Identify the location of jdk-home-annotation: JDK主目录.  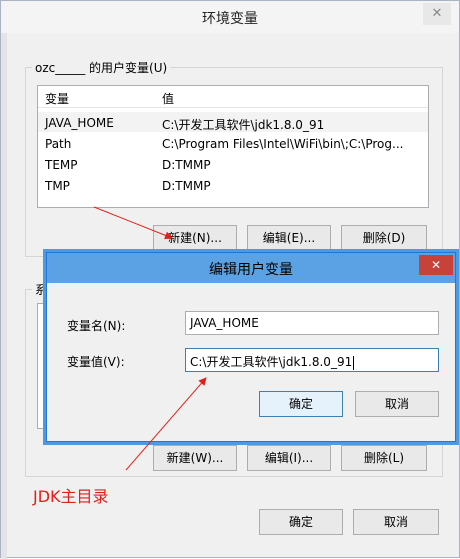
(71, 496).